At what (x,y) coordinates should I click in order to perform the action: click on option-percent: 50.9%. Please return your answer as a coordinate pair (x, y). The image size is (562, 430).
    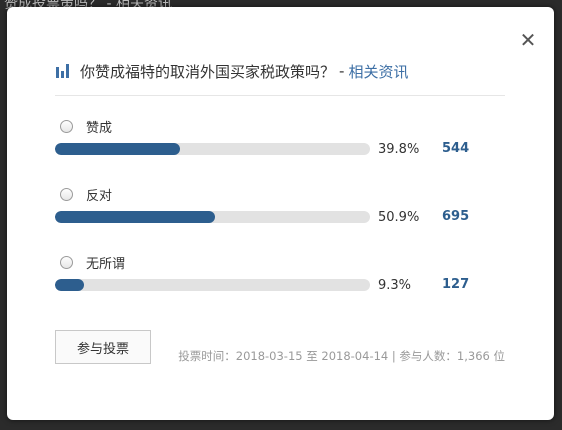
    Looking at the image, I should click on (399, 217).